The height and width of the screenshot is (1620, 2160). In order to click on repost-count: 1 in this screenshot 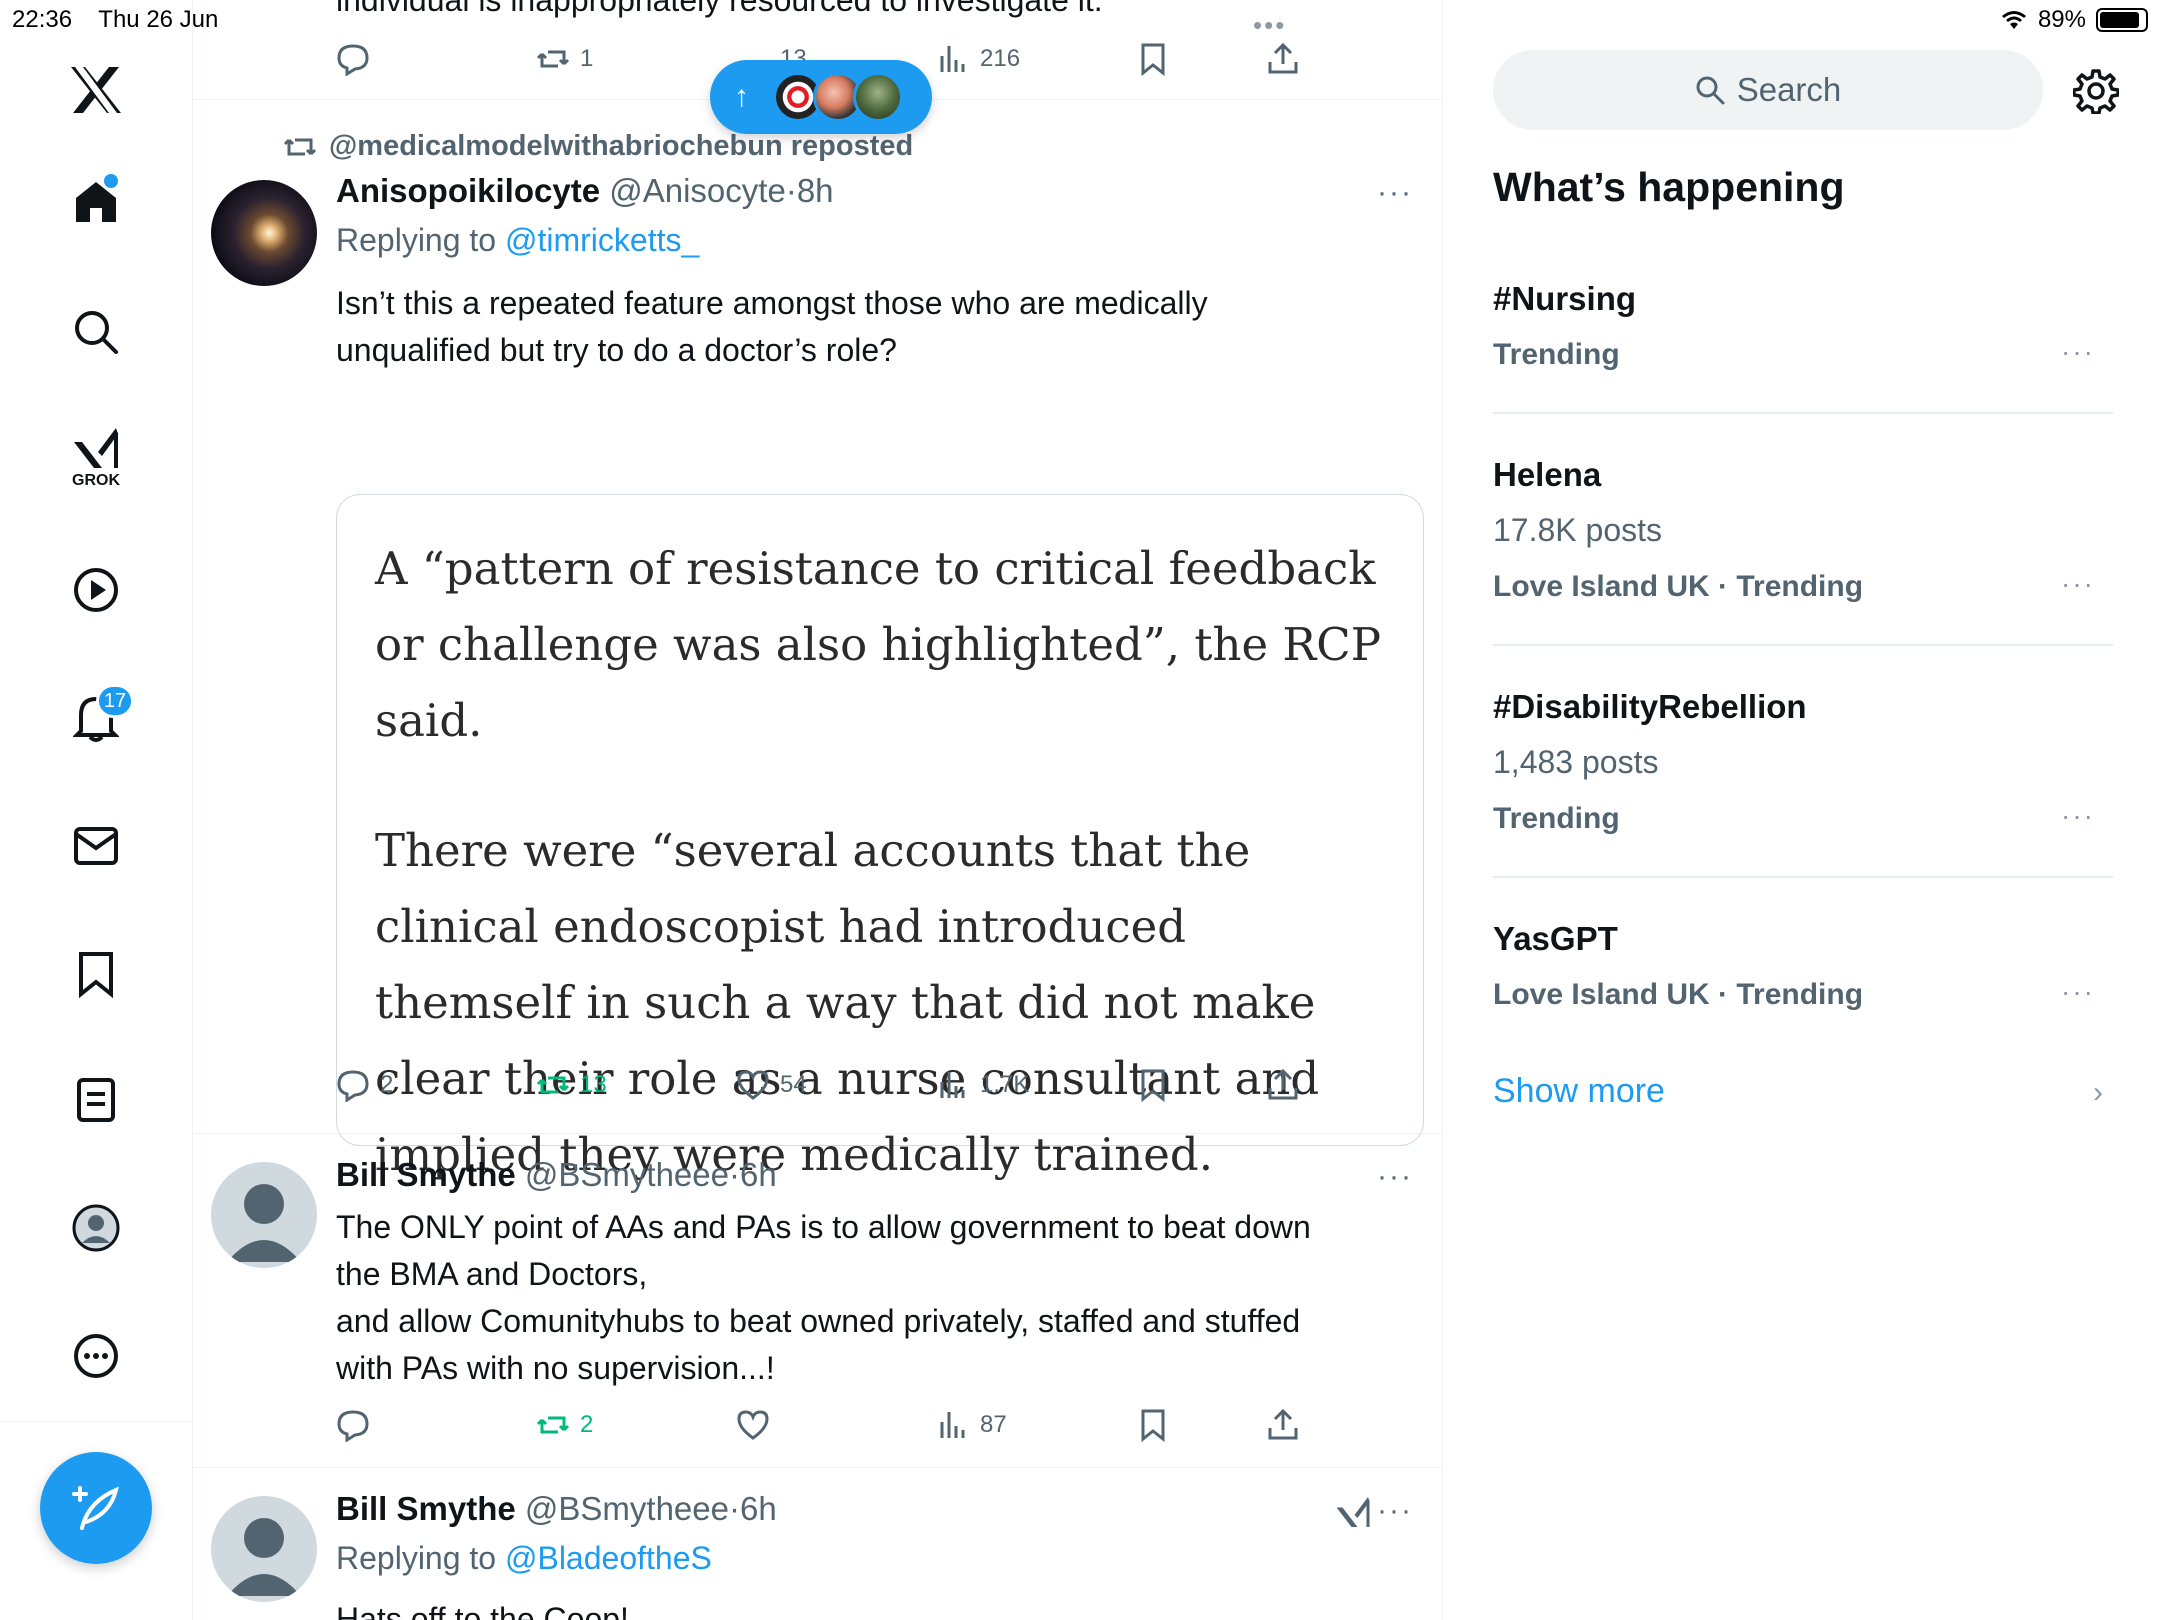, I will do `click(587, 58)`.